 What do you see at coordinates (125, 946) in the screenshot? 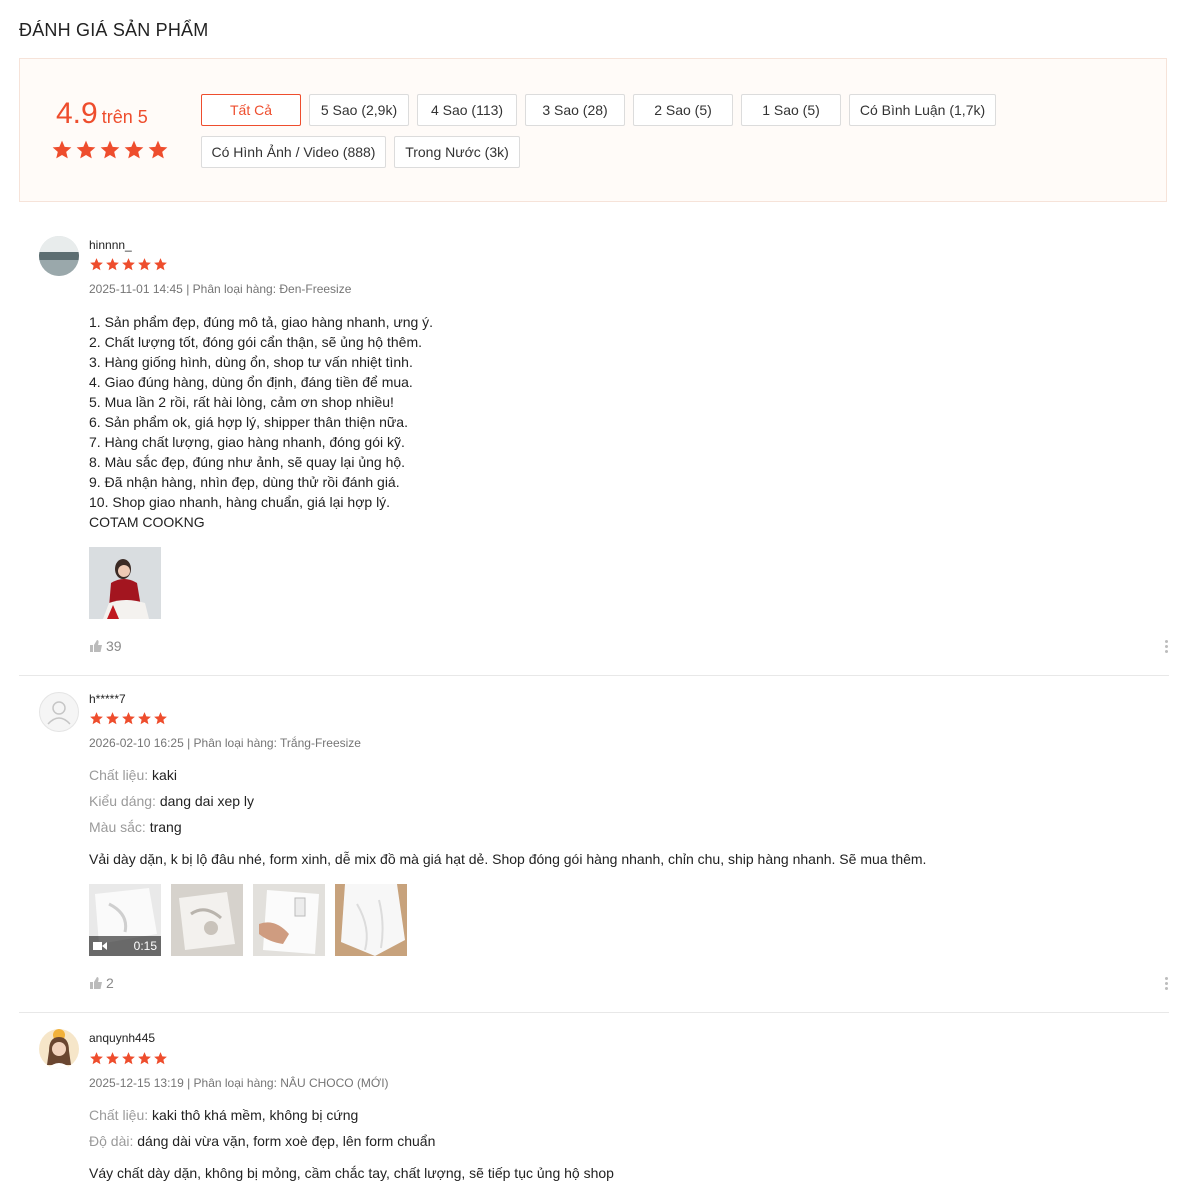
I see `video-badge: 0:15` at bounding box center [125, 946].